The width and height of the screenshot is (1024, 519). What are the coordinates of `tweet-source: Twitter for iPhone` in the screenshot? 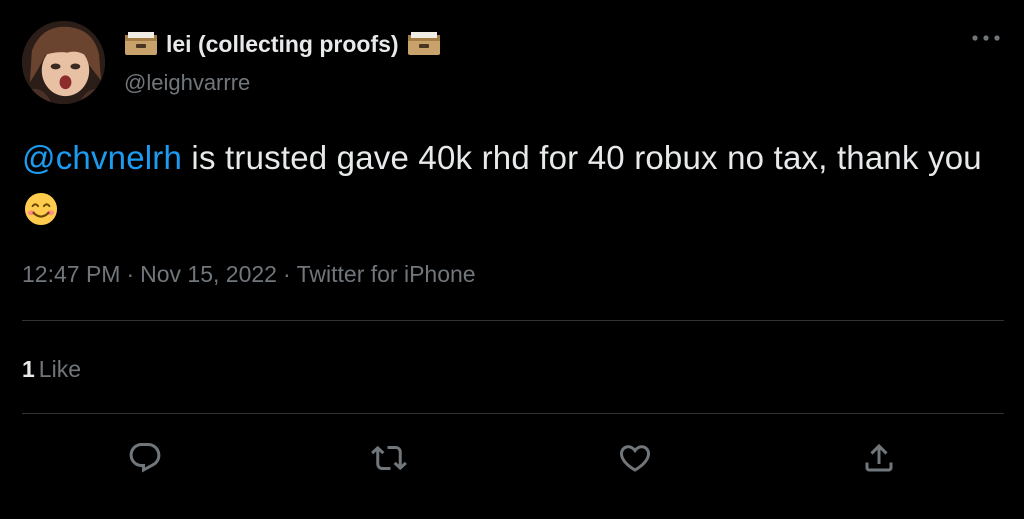 It's located at (386, 274).